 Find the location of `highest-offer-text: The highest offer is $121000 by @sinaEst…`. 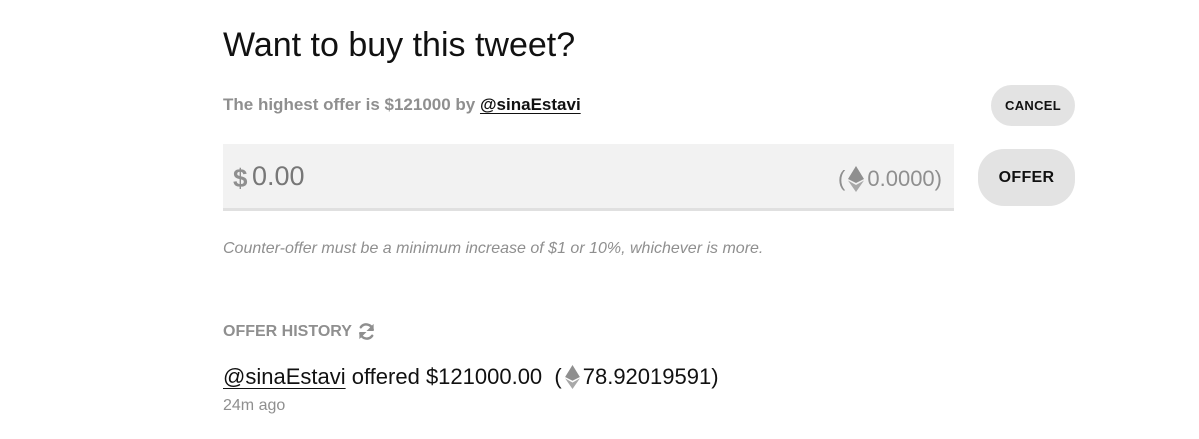

highest-offer-text: The highest offer is $121000 by @sinaEst… is located at coordinates (402, 105).